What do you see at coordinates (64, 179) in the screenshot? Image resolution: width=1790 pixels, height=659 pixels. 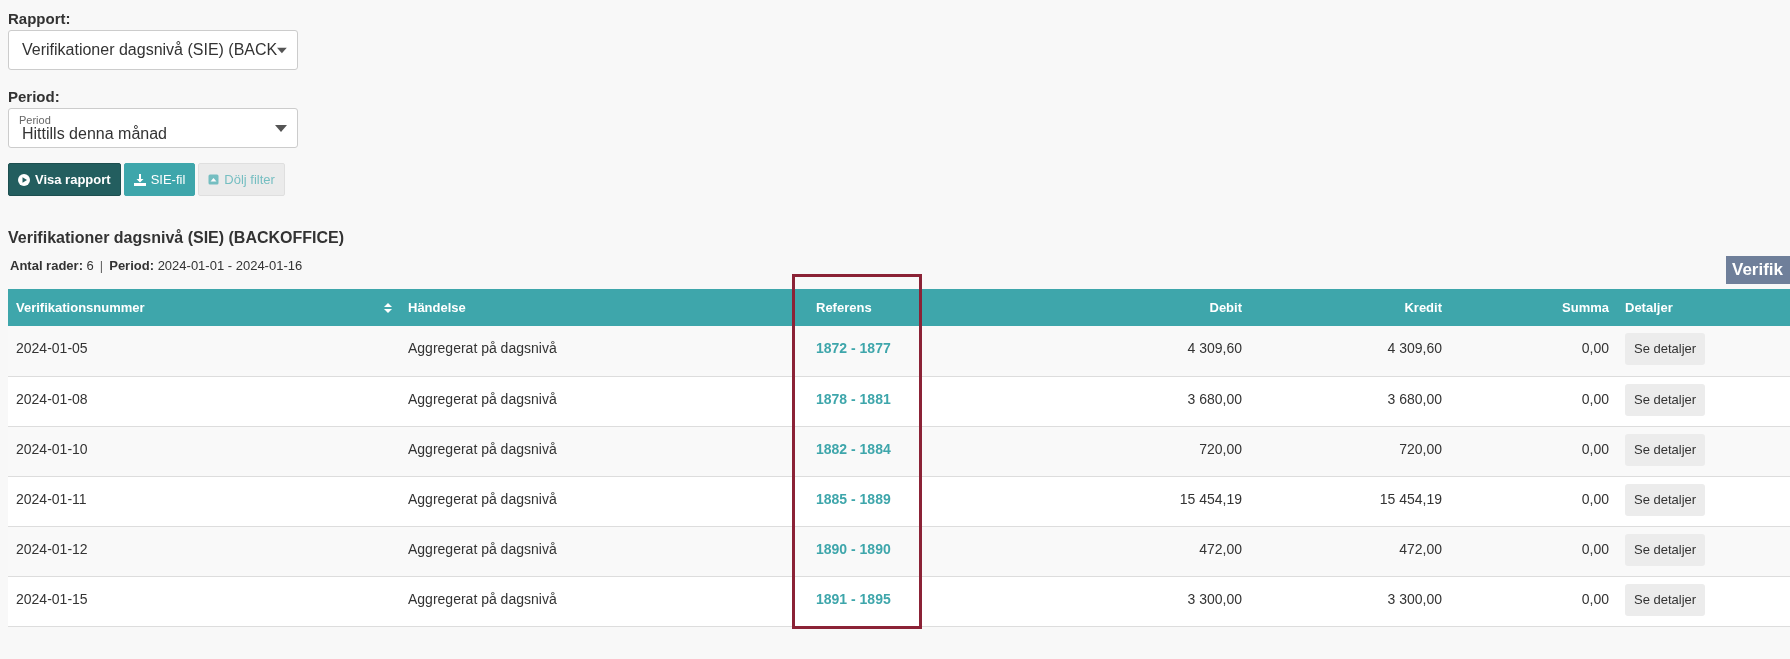 I see `action-button: Visa rapport` at bounding box center [64, 179].